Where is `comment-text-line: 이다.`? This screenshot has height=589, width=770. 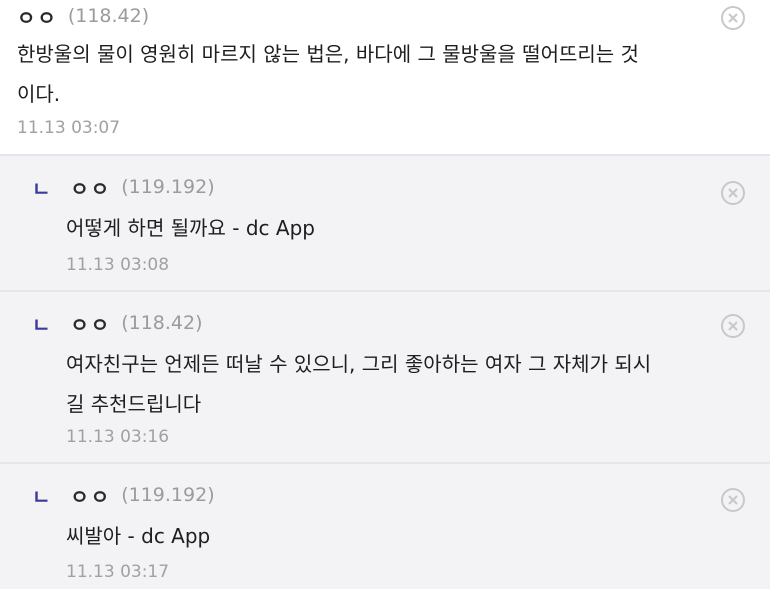
comment-text-line: 이다. is located at coordinates (39, 94).